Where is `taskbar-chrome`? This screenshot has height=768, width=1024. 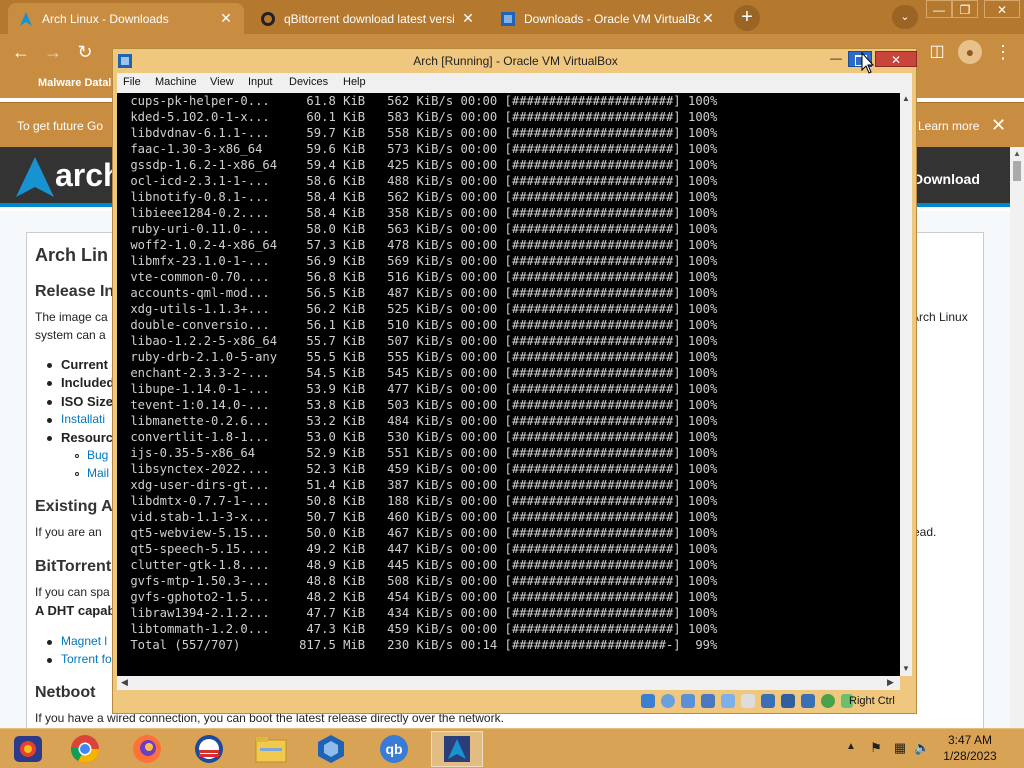
taskbar-chrome is located at coordinates (85, 749).